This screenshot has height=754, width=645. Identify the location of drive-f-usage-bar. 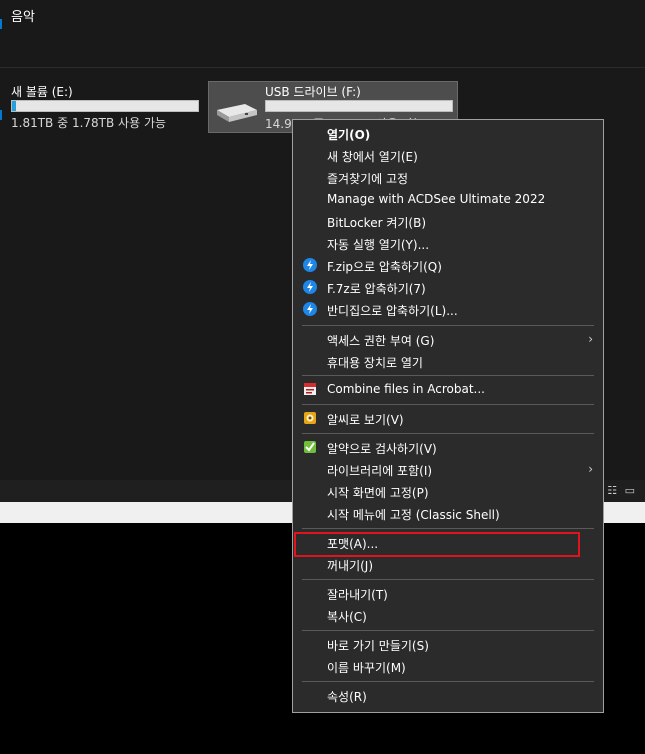
(359, 106).